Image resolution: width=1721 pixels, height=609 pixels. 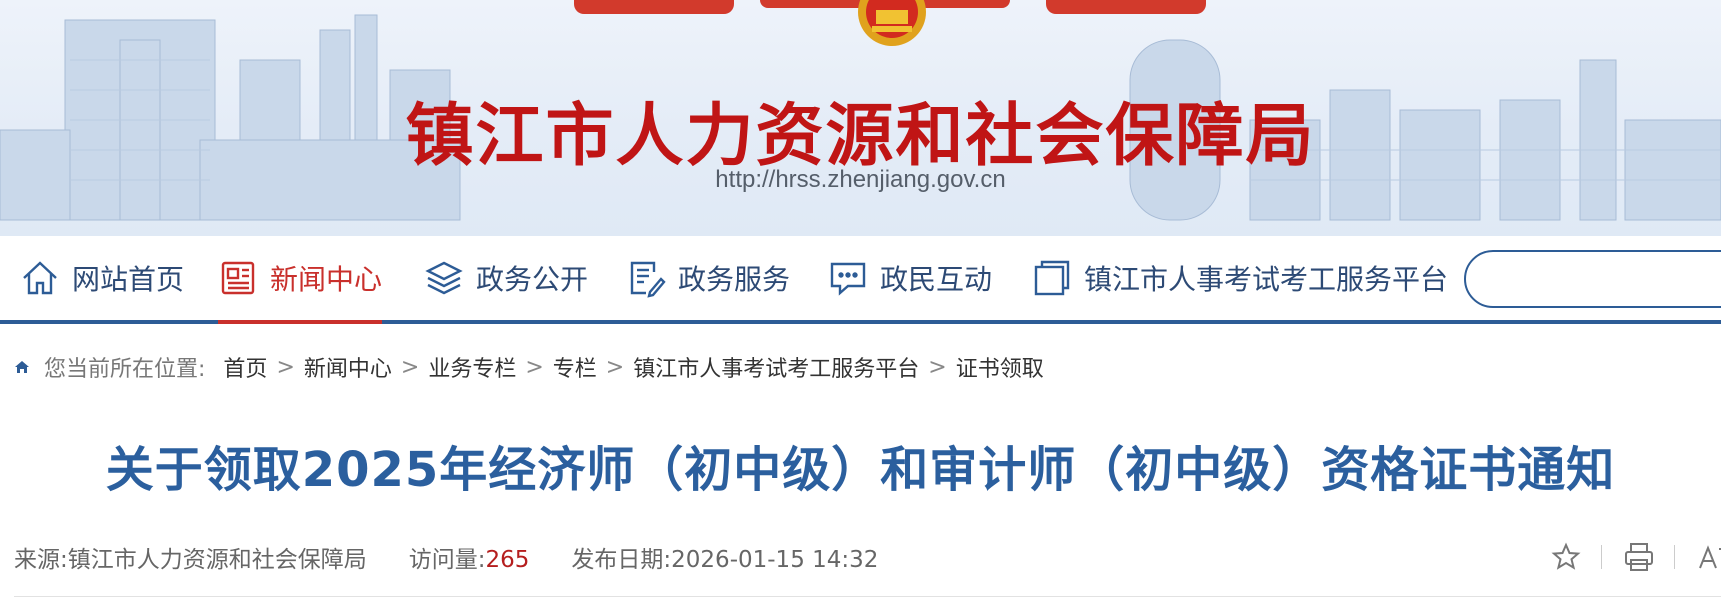 I want to click on date-field: 发布日期:2026-01-15 14:32, so click(x=724, y=557).